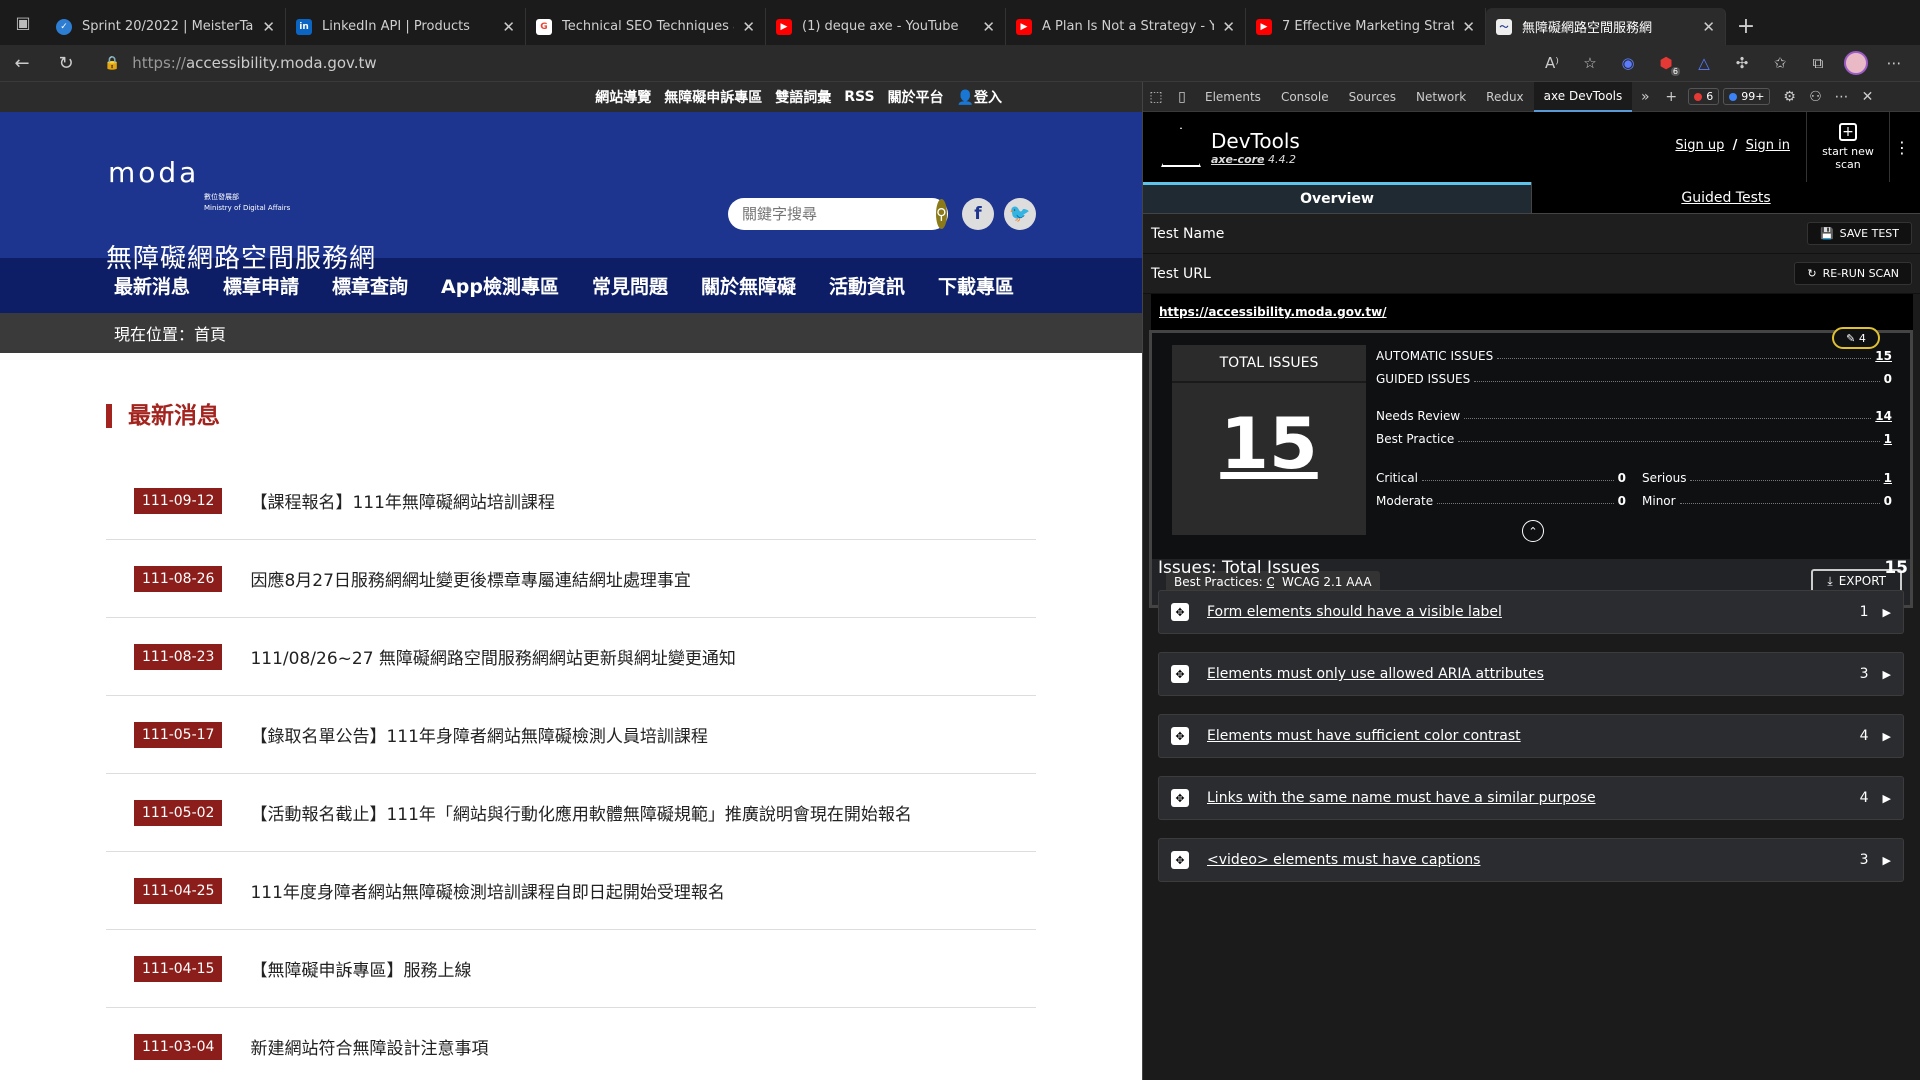 This screenshot has height=1080, width=1920. What do you see at coordinates (1666, 63) in the screenshot?
I see `extension-badge-icon: ⬢ 6` at bounding box center [1666, 63].